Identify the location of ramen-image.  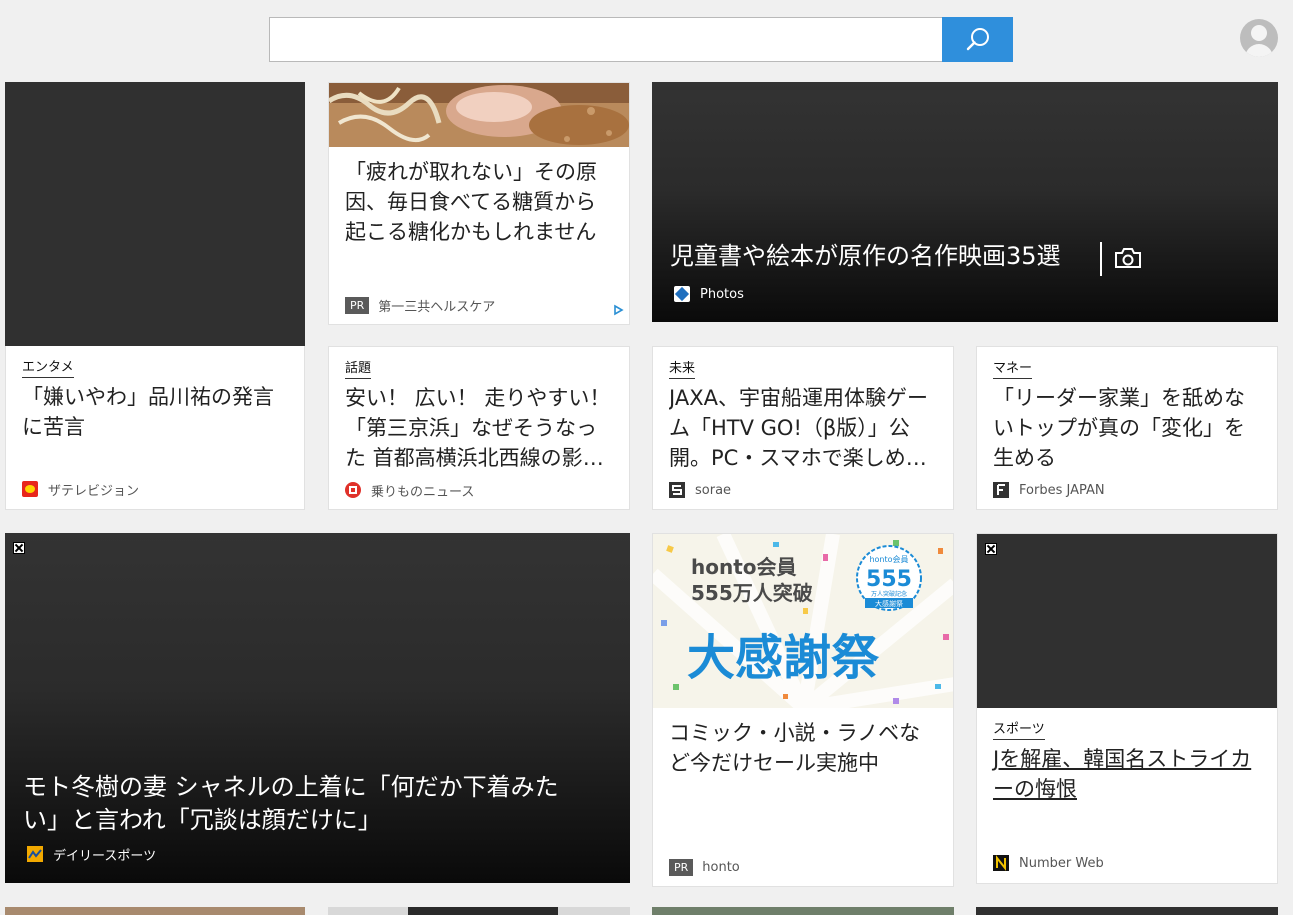
(479, 115).